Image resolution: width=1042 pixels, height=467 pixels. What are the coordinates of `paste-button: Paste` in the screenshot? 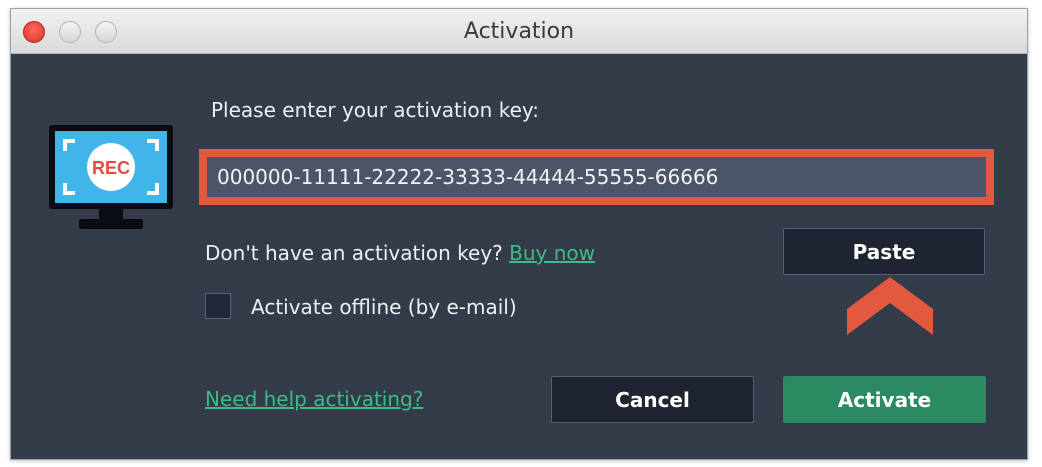 It's located at (884, 251).